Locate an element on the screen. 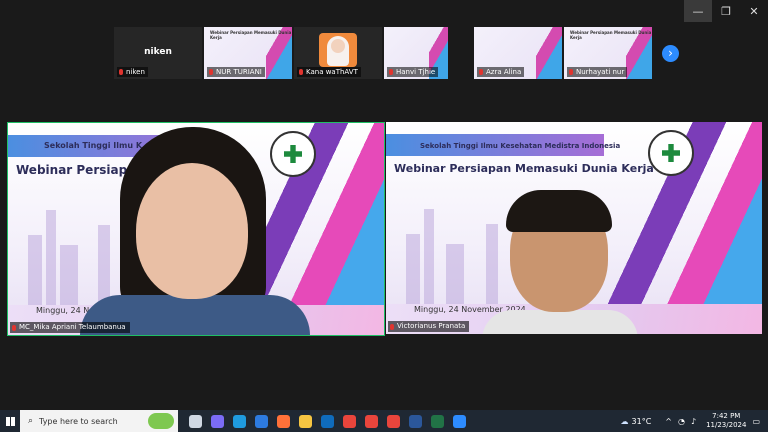 The width and height of the screenshot is (768, 432). volume-icon: ♪ is located at coordinates (693, 421).